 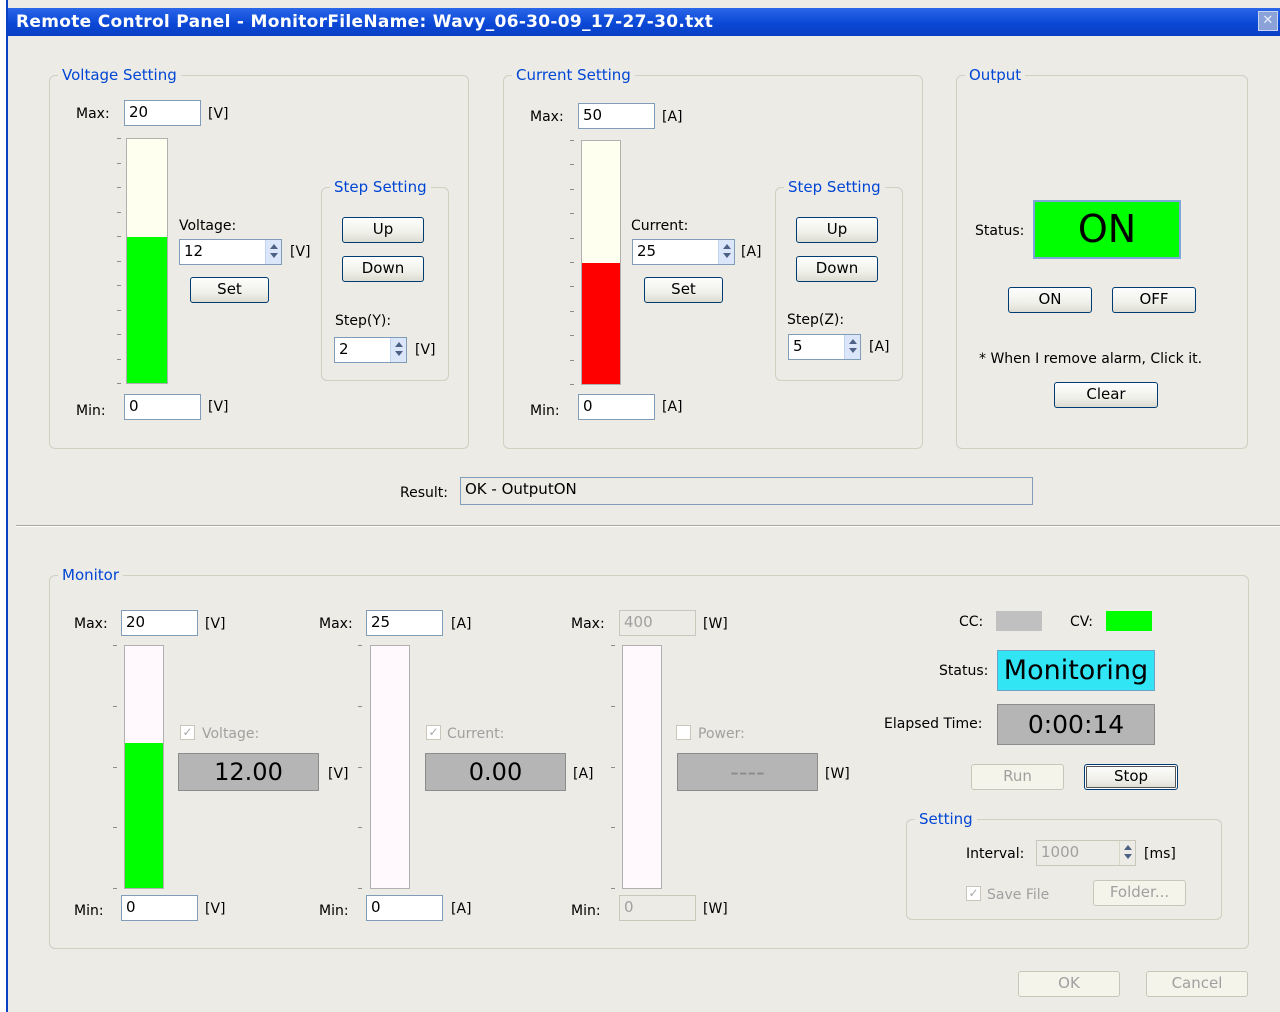 What do you see at coordinates (1154, 300) in the screenshot?
I see `output-off-button: OFF` at bounding box center [1154, 300].